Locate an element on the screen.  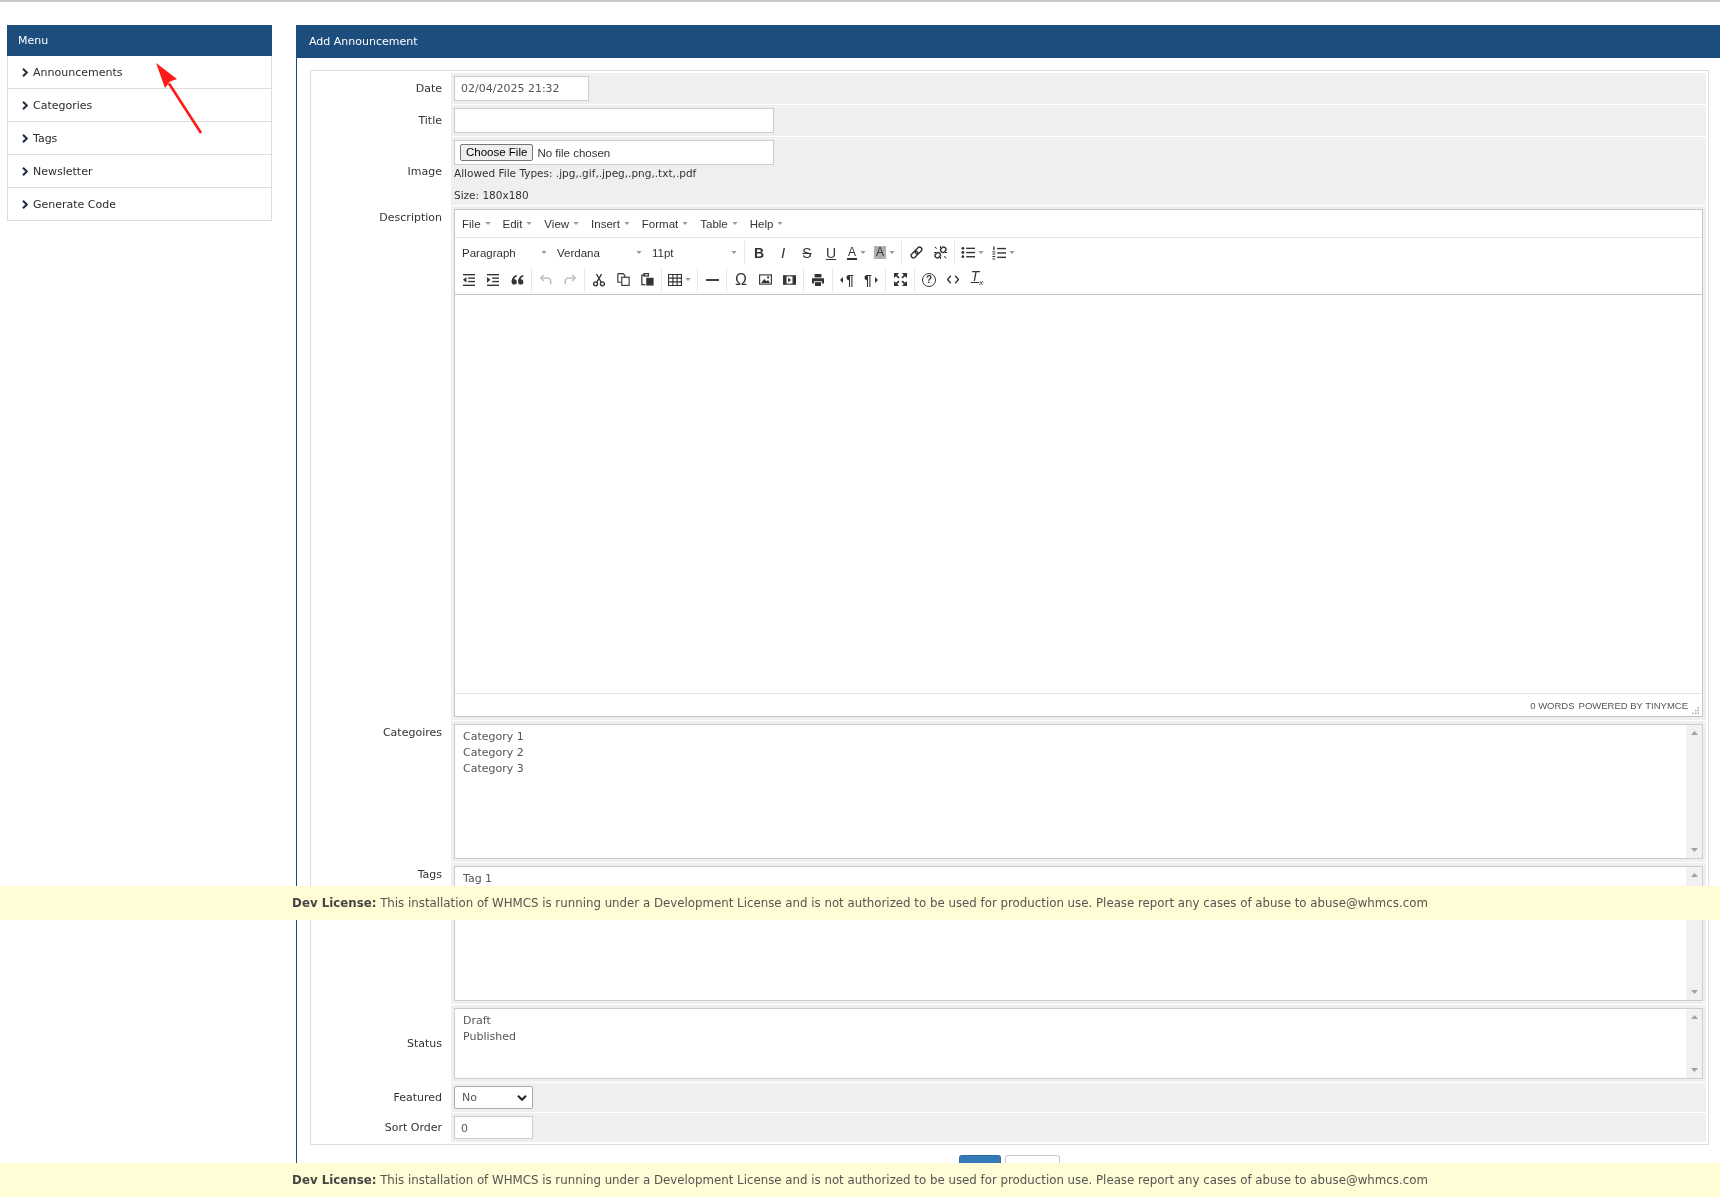
panel-header: Add Announcement is located at coordinates (1008, 41).